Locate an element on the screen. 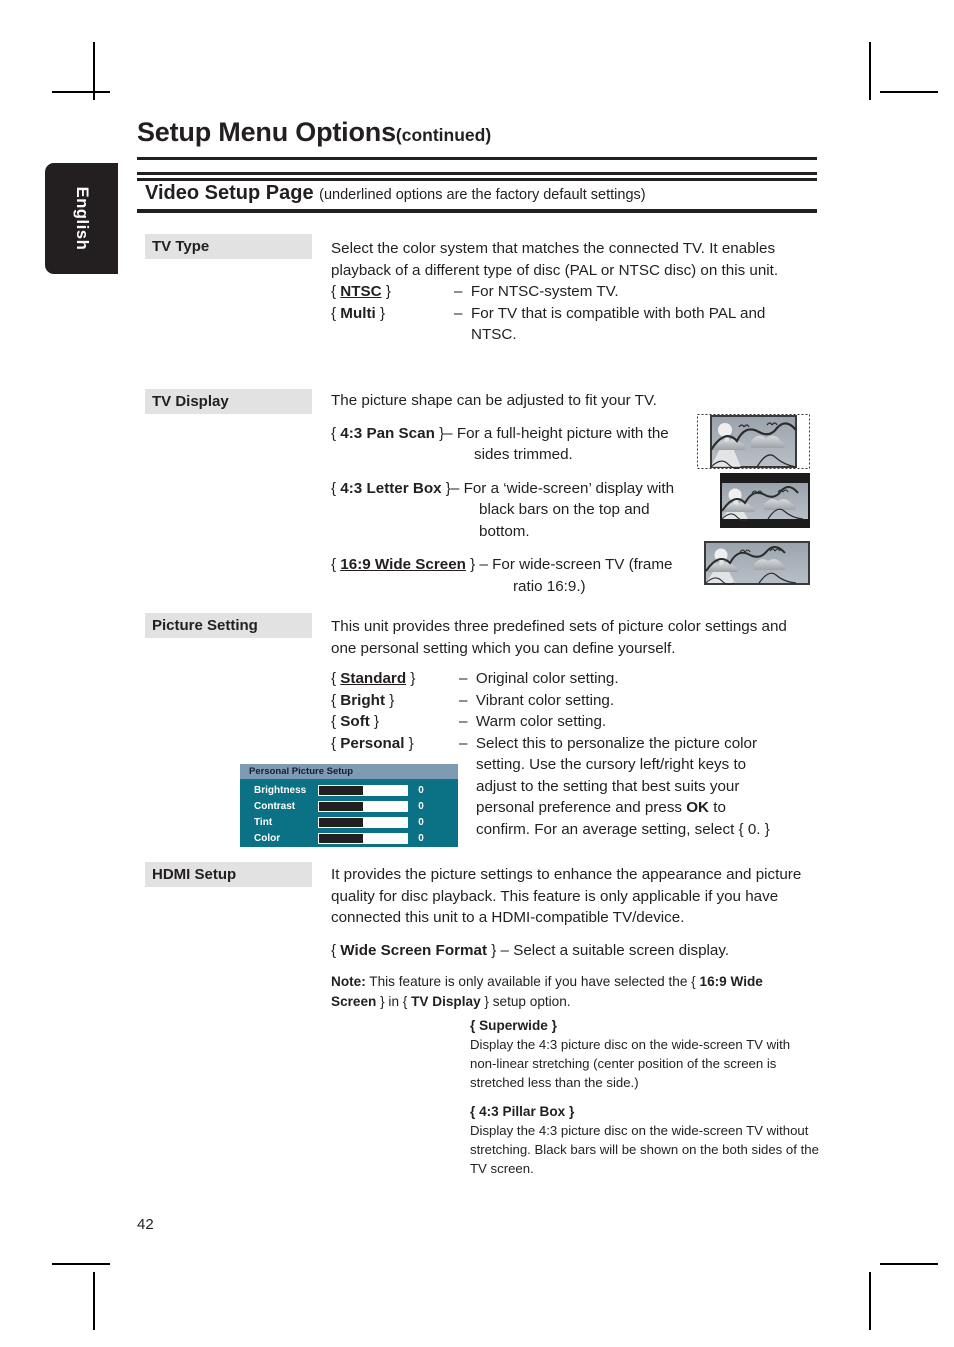 The height and width of the screenshot is (1347, 954). osd-row-color-slider is located at coordinates (363, 838).